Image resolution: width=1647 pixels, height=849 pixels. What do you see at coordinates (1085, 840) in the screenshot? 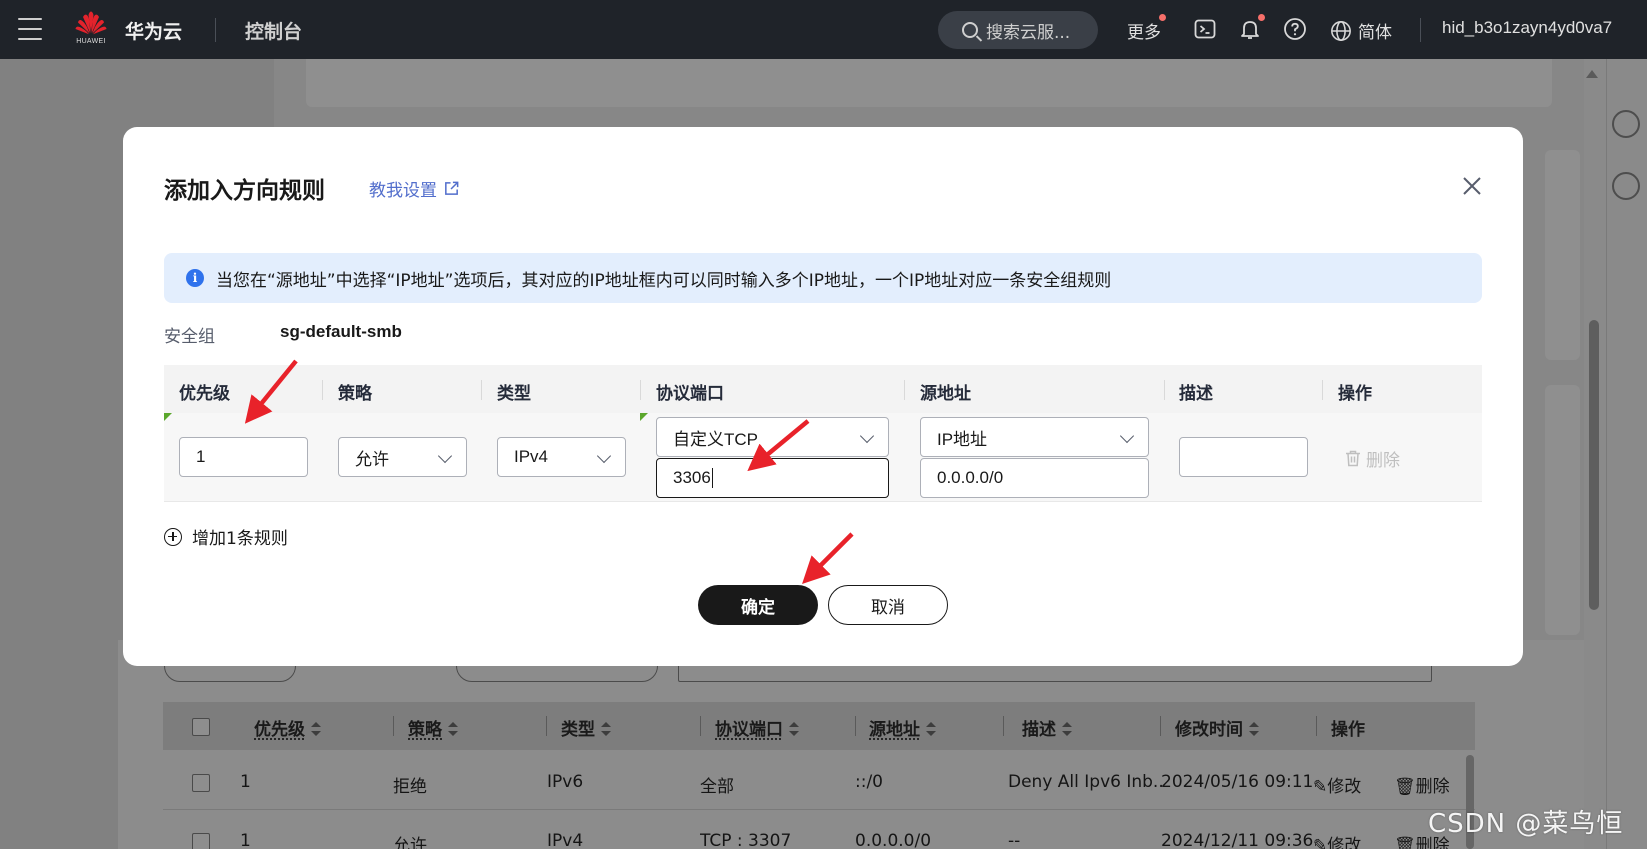
I see `cell-desc: --` at bounding box center [1085, 840].